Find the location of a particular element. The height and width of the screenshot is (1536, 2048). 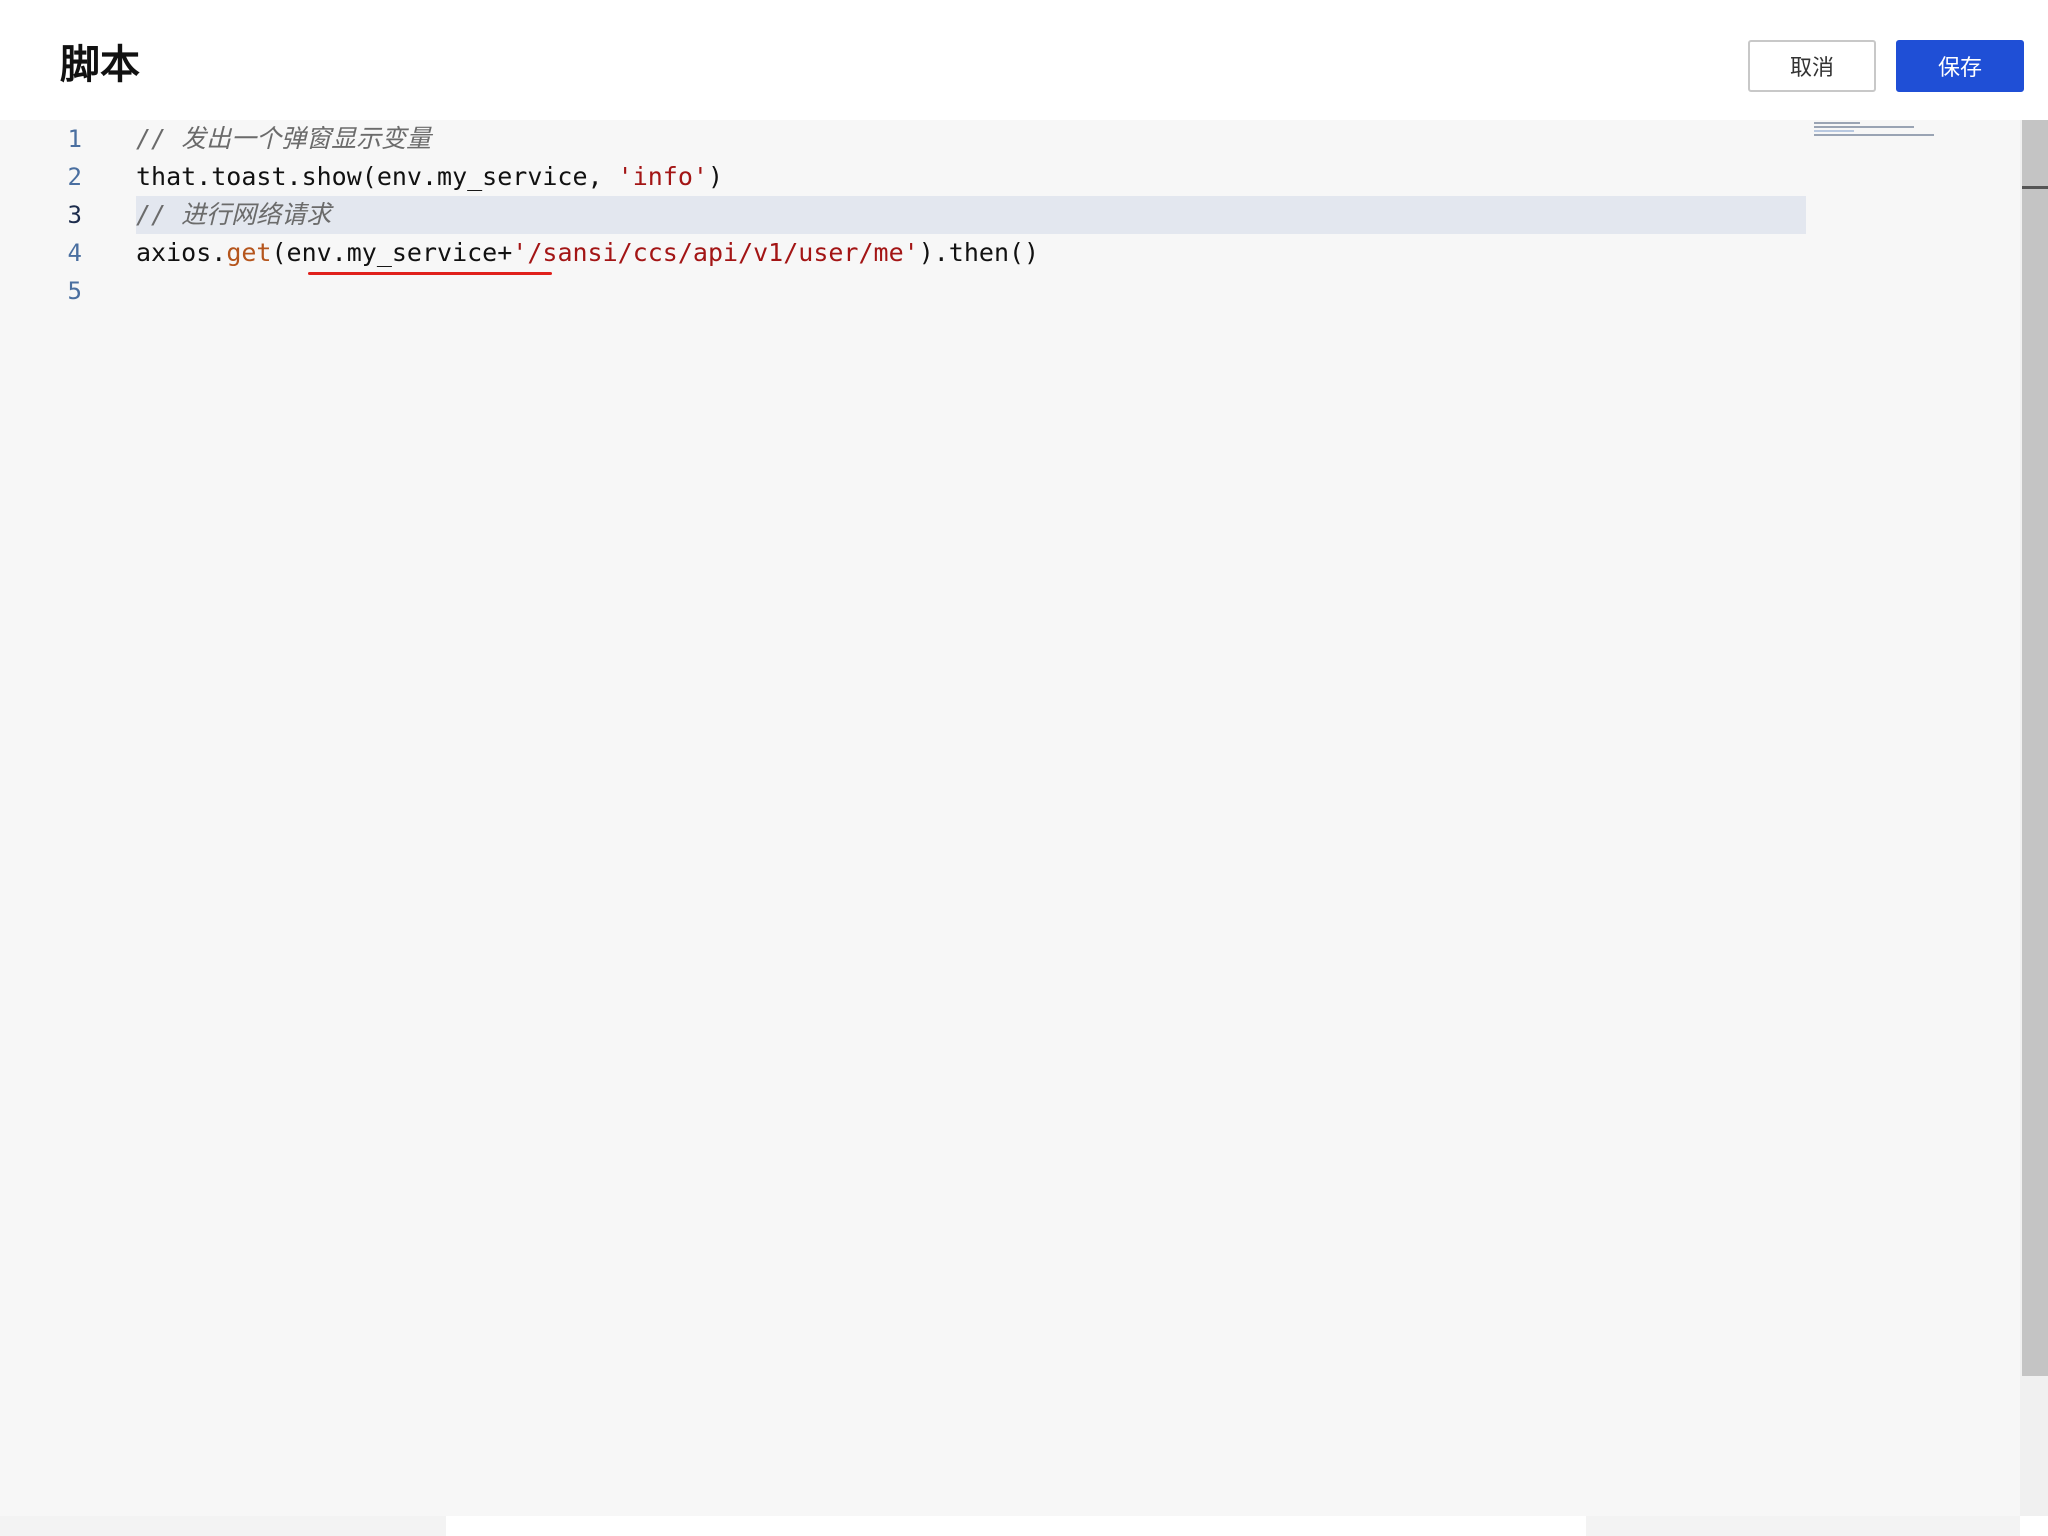

code-token: ).then() is located at coordinates (979, 252).